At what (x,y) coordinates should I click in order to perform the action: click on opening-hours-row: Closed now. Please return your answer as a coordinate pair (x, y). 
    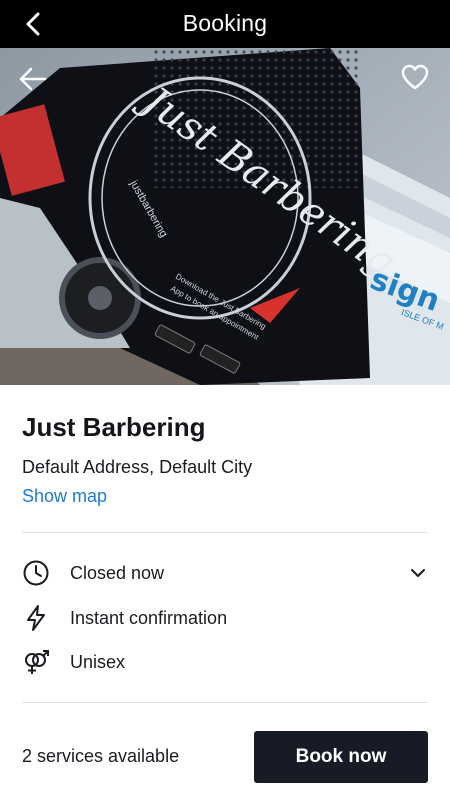
    Looking at the image, I should click on (225, 573).